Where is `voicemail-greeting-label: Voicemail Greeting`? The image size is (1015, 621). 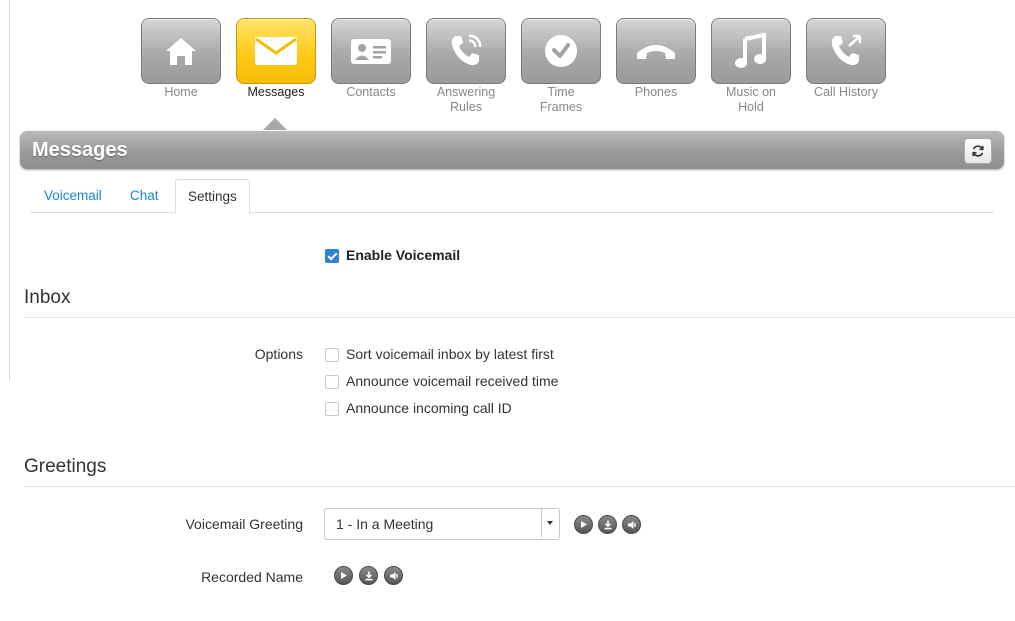 voicemail-greeting-label: Voicemail Greeting is located at coordinates (244, 524).